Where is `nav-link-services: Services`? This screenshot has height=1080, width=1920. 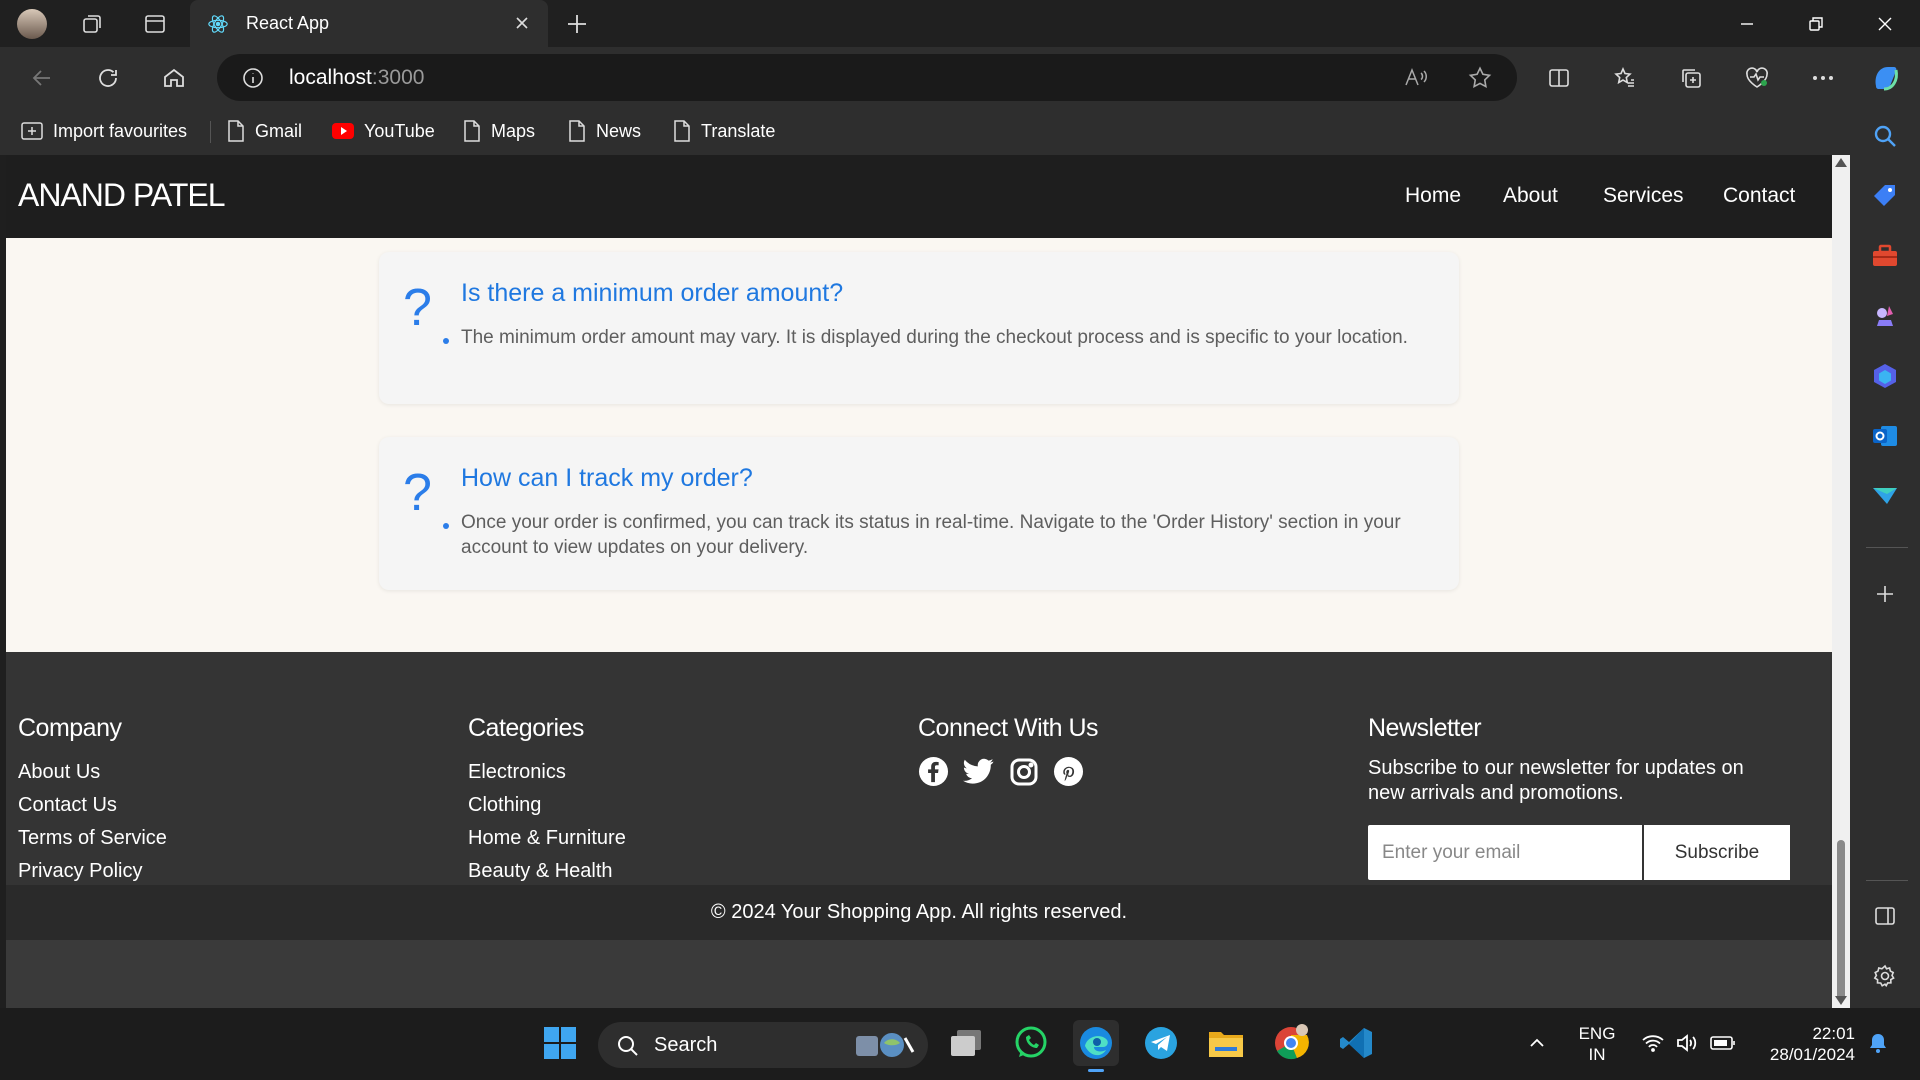
nav-link-services: Services is located at coordinates (1643, 196).